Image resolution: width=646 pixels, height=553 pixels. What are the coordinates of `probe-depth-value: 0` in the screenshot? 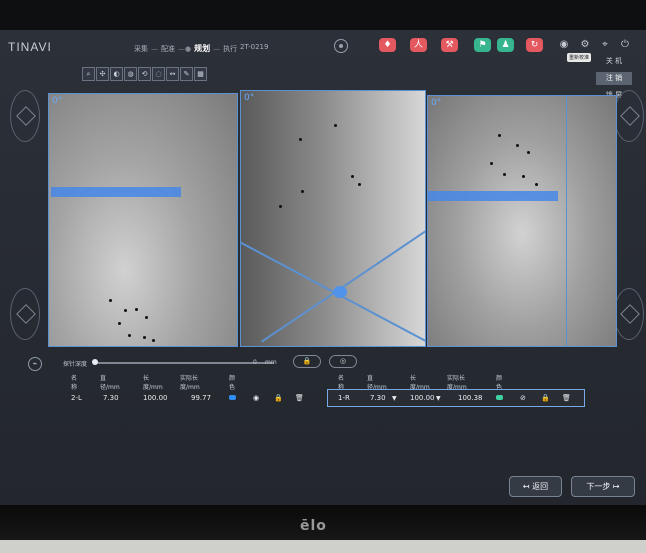 It's located at (255, 362).